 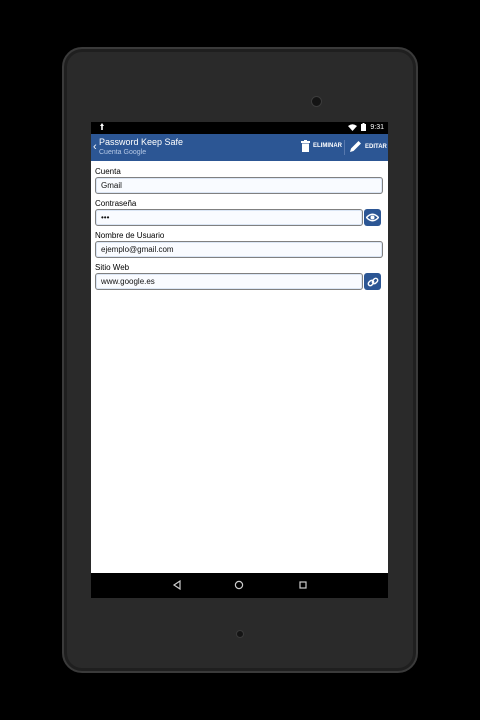 I want to click on password-label: Contraseña, so click(x=116, y=203).